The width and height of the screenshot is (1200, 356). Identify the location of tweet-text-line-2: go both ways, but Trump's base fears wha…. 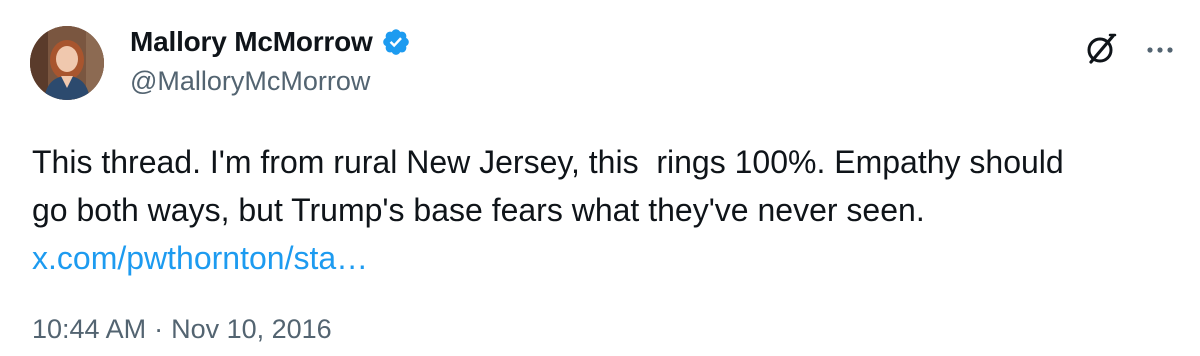
(478, 210).